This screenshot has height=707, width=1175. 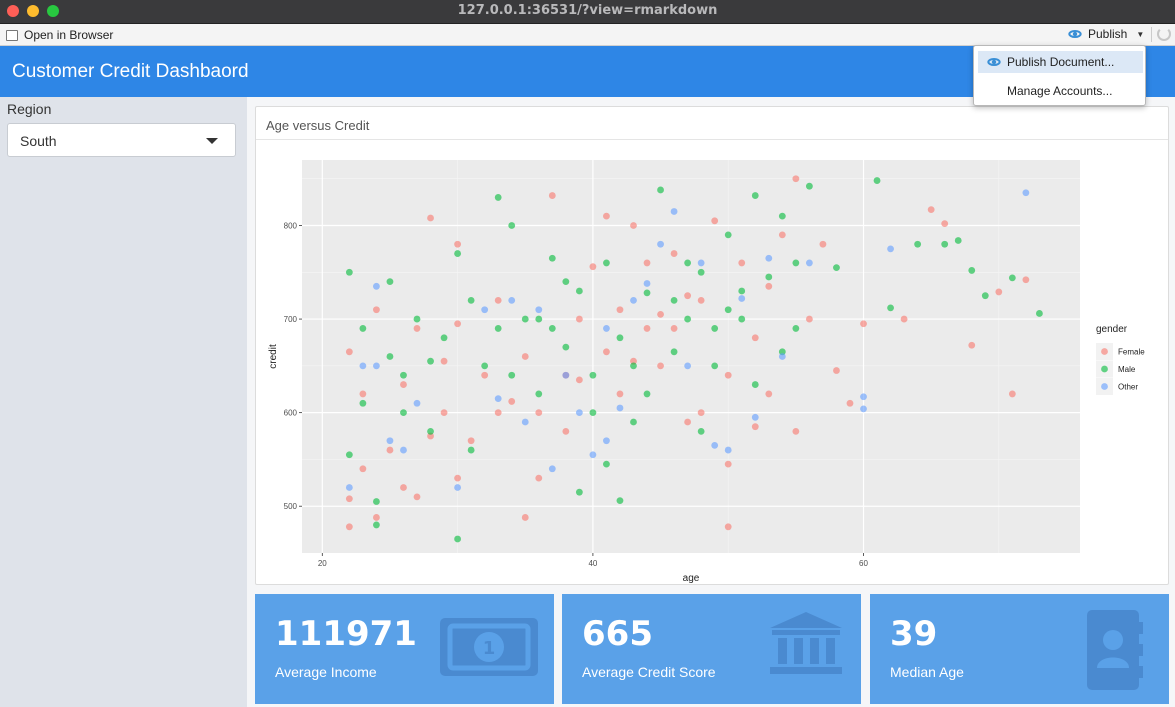 What do you see at coordinates (1019, 649) in the screenshot?
I see `value-box-age: 39 Median Age` at bounding box center [1019, 649].